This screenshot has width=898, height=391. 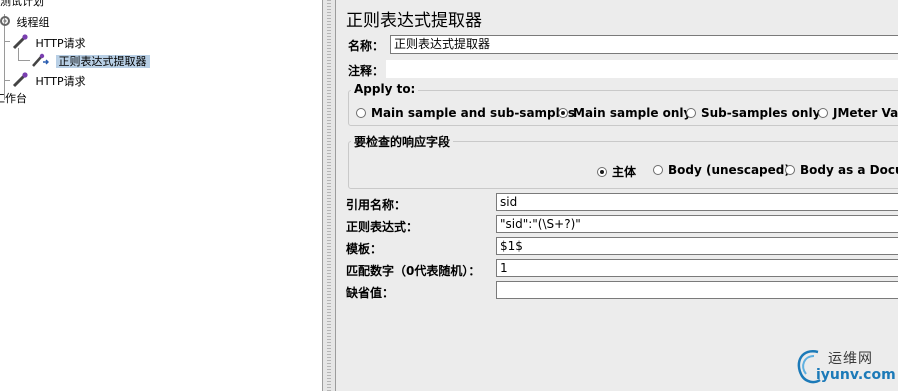 What do you see at coordinates (697, 246) in the screenshot?
I see `template-input: $1$` at bounding box center [697, 246].